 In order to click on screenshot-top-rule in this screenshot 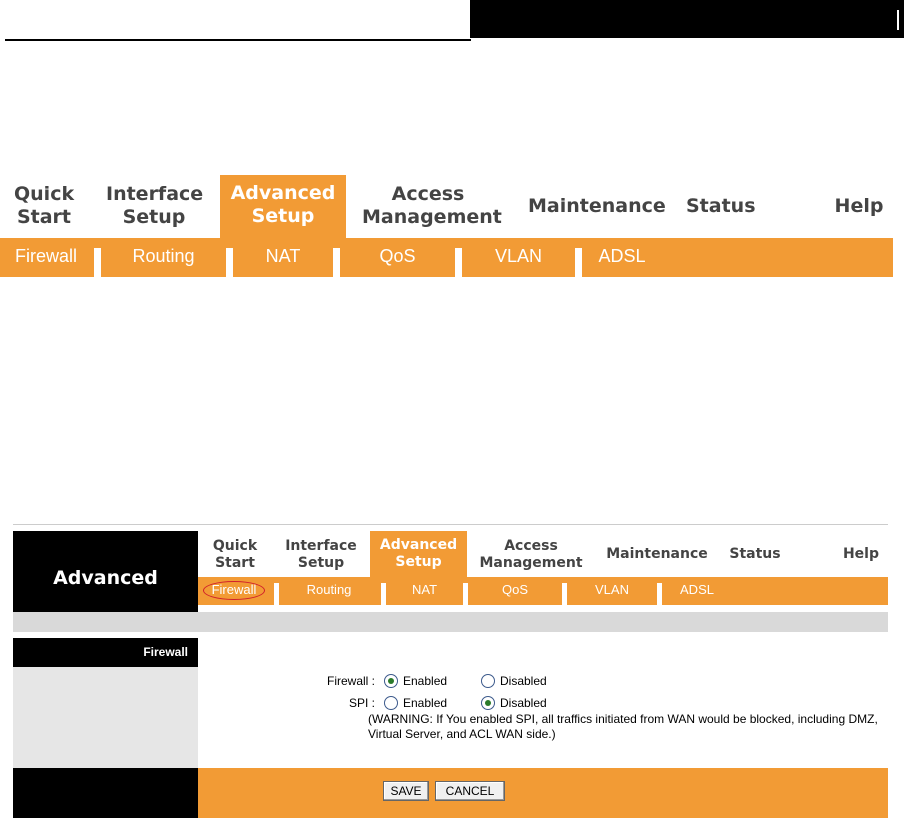, I will do `click(450, 524)`.